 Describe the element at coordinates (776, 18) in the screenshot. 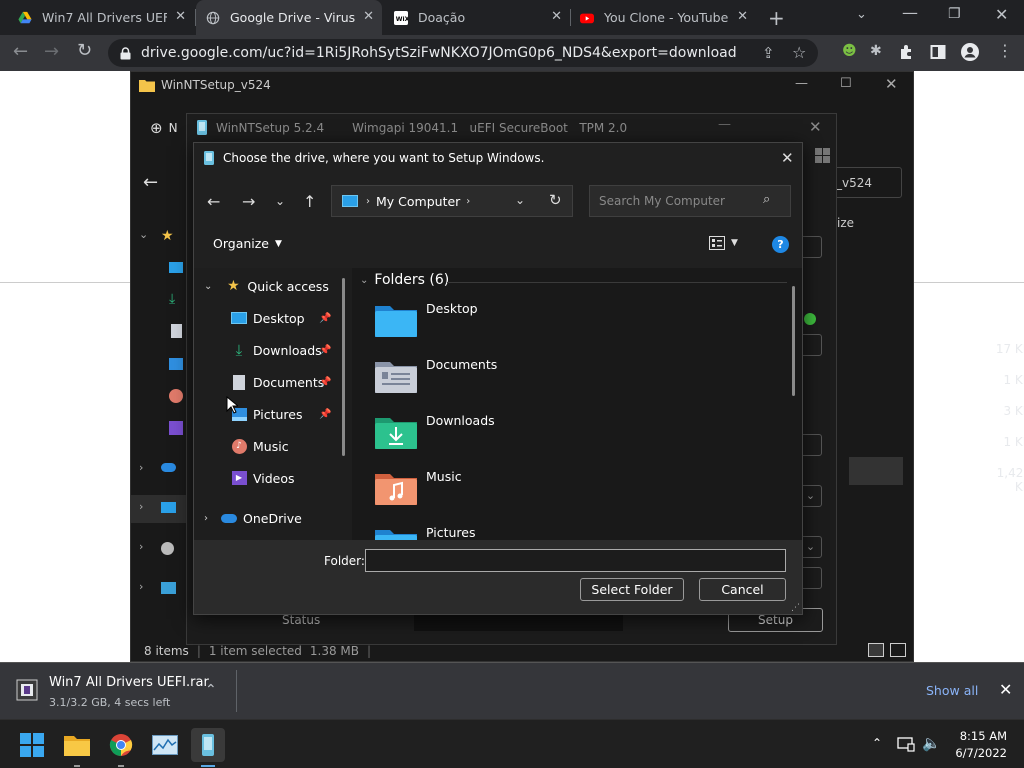

I see `new-tab-button: +` at that location.